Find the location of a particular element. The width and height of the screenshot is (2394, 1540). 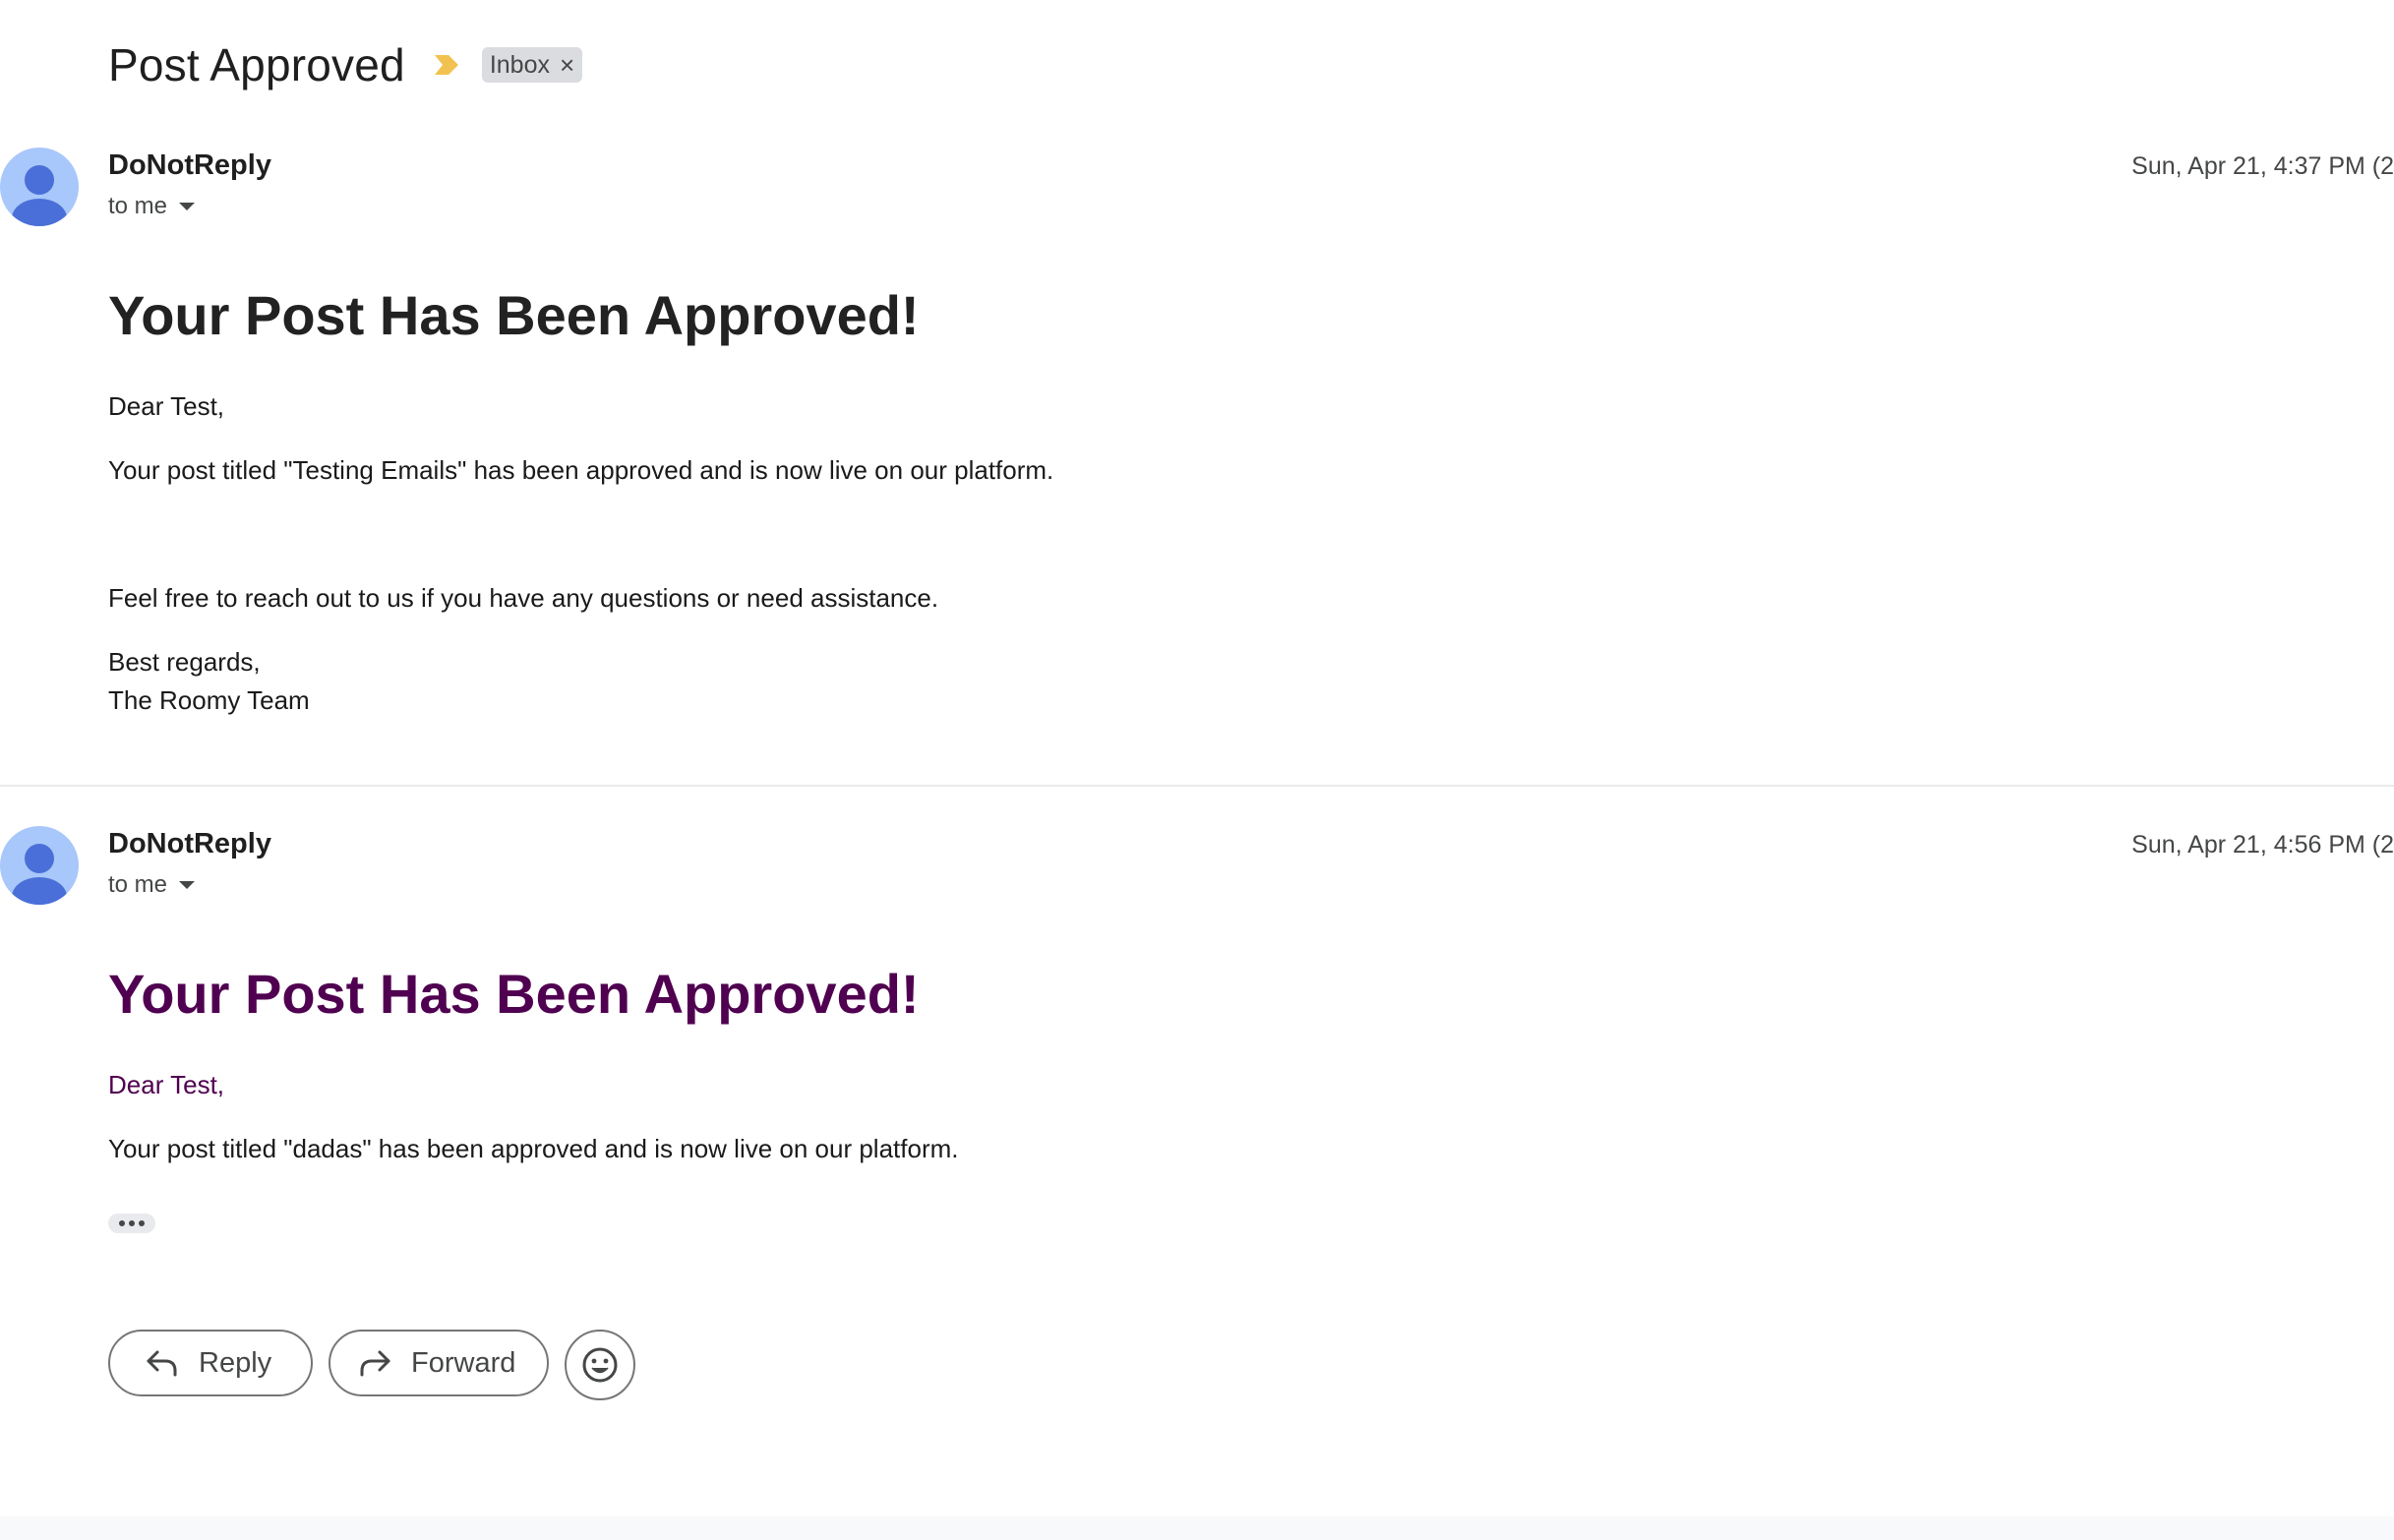

remove-label-icon: × is located at coordinates (567, 65).